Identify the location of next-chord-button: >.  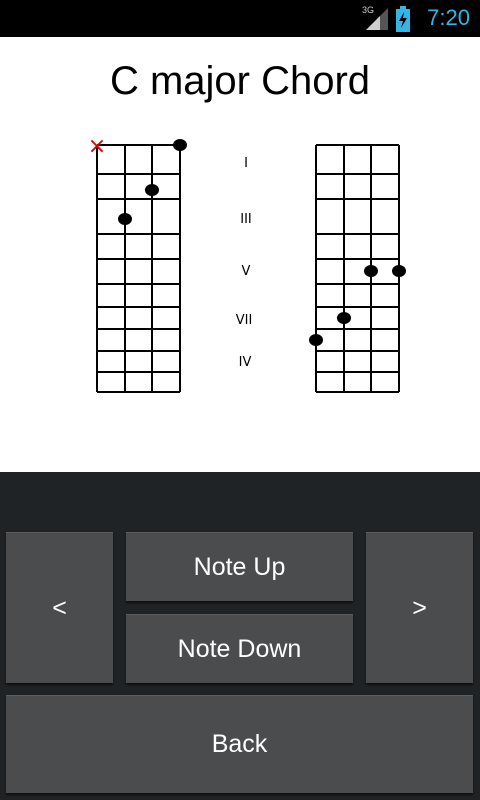
(419, 607).